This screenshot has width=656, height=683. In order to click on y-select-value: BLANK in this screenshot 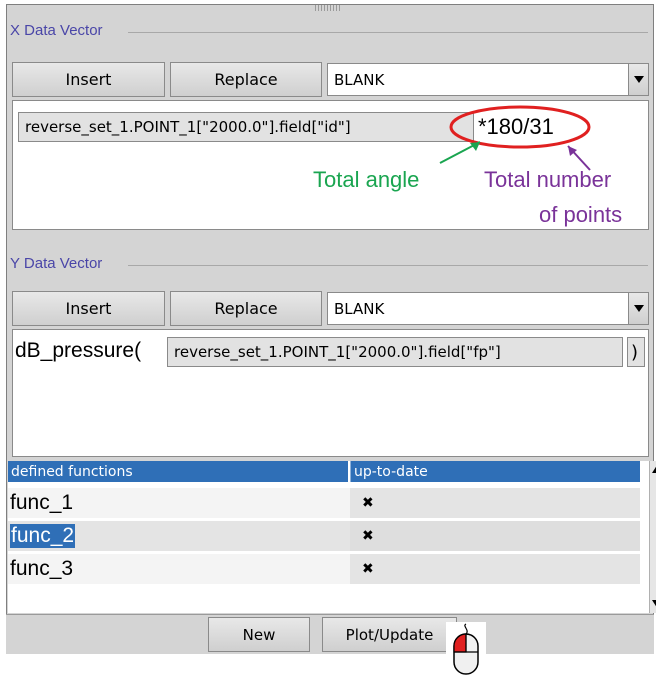, I will do `click(359, 308)`.